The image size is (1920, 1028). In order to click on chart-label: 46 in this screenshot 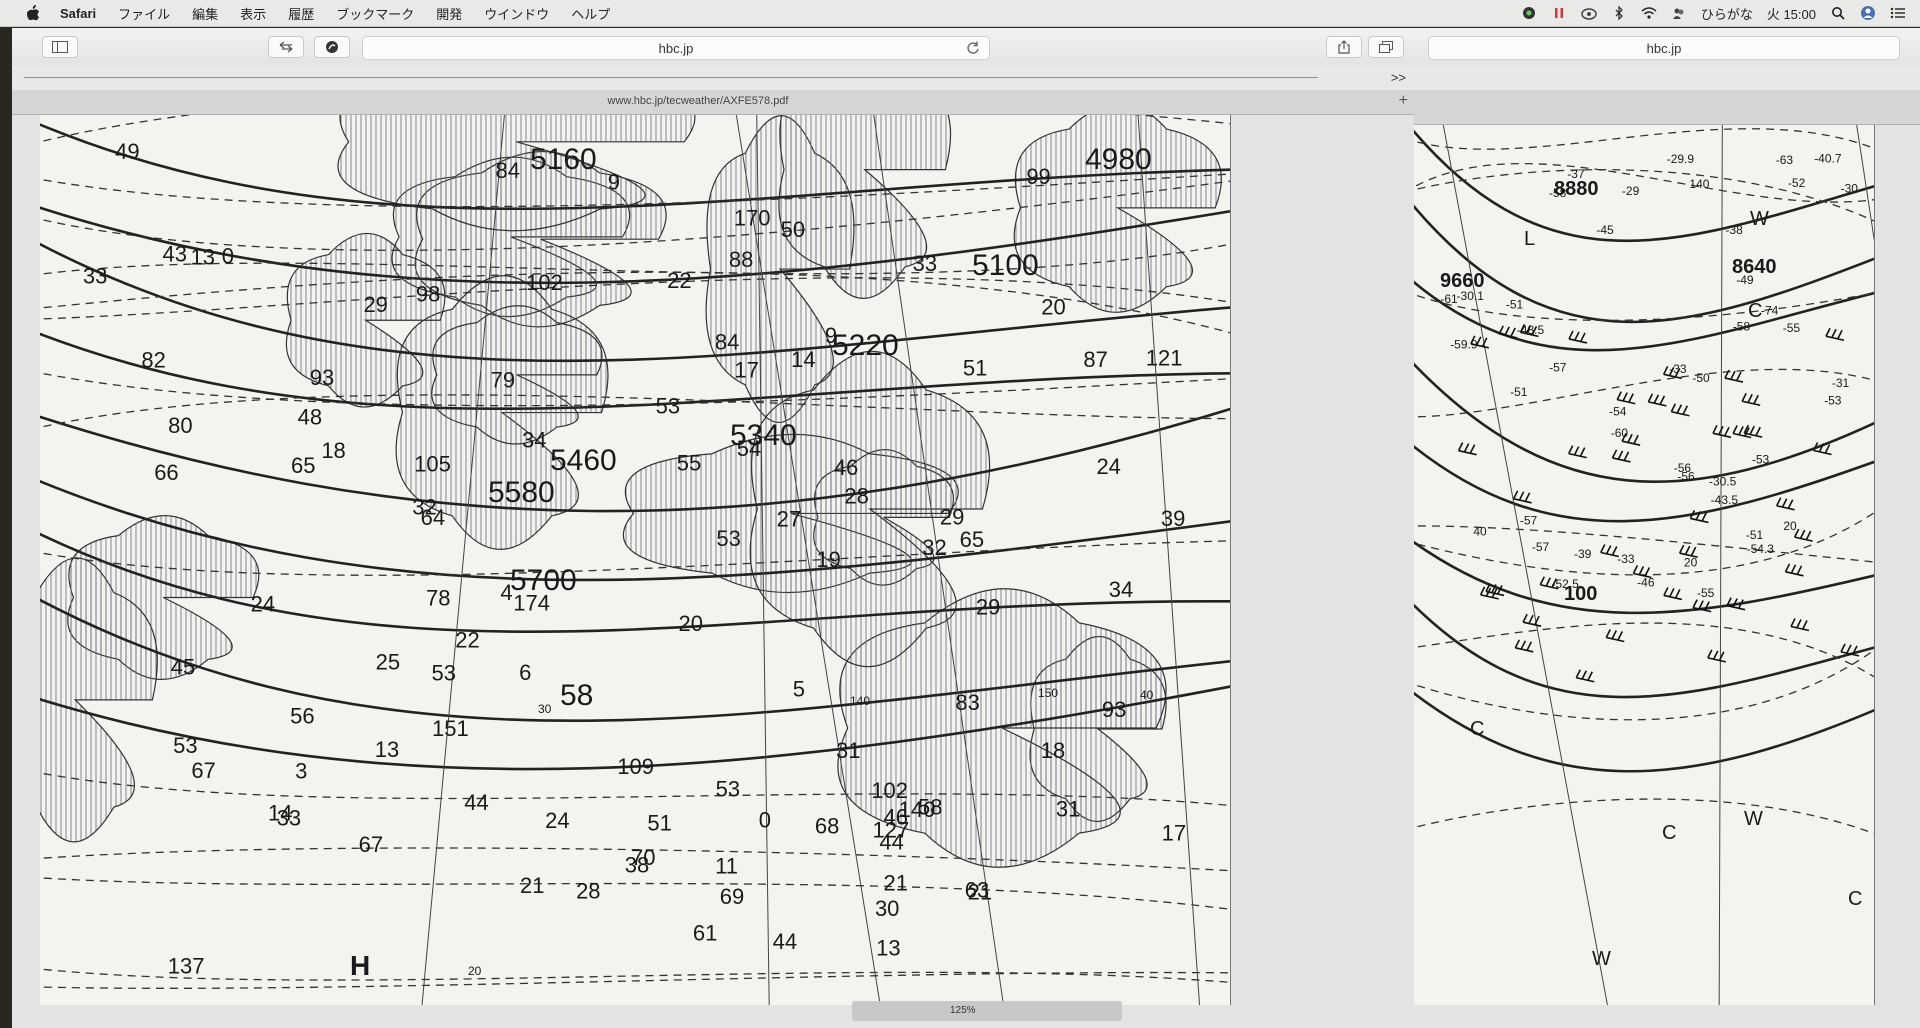, I will do `click(846, 467)`.